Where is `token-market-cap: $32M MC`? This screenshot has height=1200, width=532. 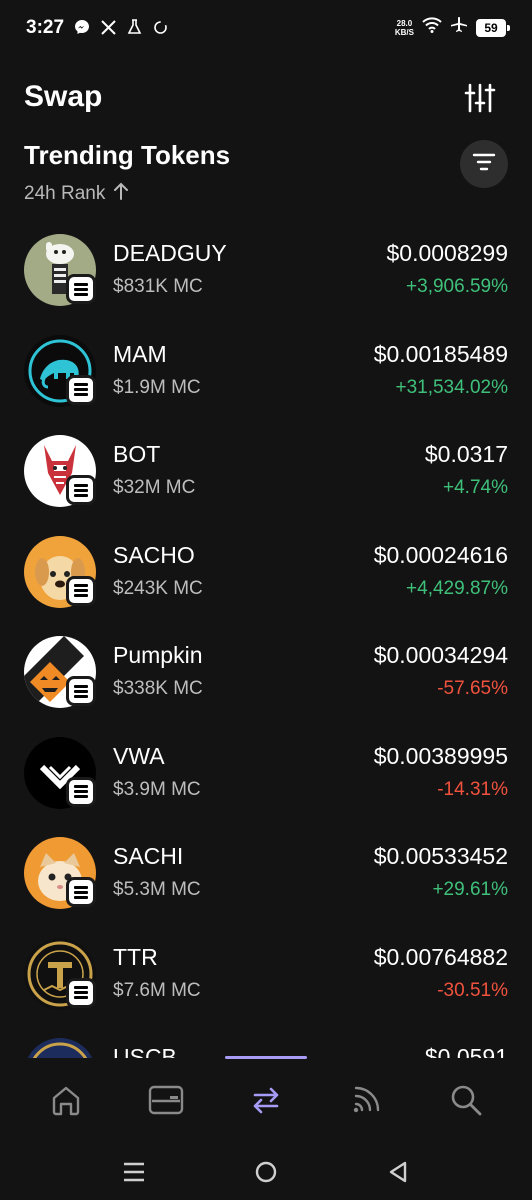
token-market-cap: $32M MC is located at coordinates (154, 487).